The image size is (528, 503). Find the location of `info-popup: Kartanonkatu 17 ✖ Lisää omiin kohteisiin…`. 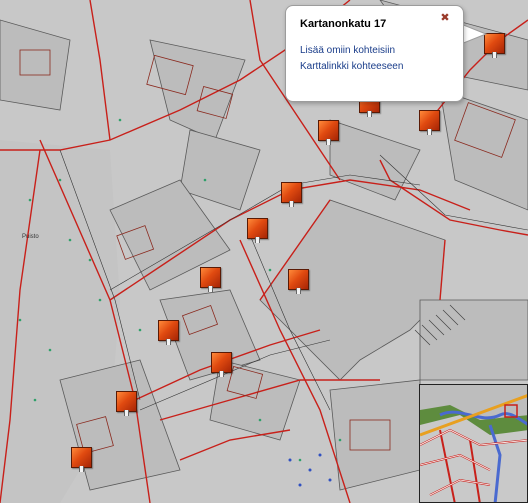

info-popup: Kartanonkatu 17 ✖ Lisää omiin kohteisiin… is located at coordinates (374, 53).